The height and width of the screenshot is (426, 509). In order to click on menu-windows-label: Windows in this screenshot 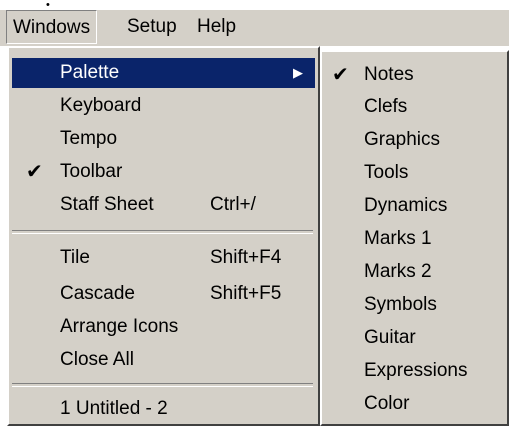, I will do `click(52, 27)`.